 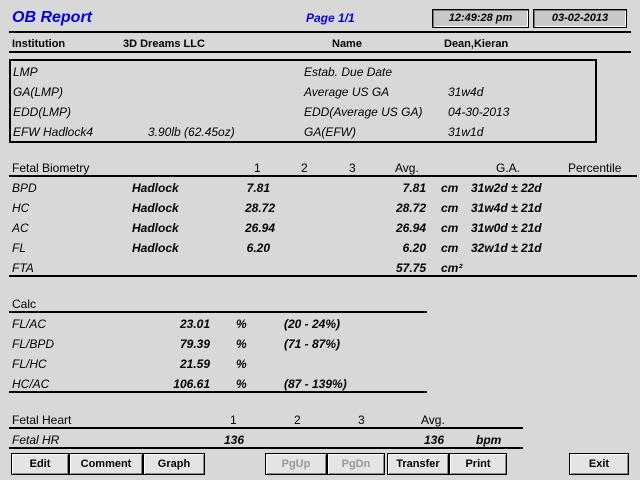 I want to click on calc-header-divider, so click(x=218, y=312).